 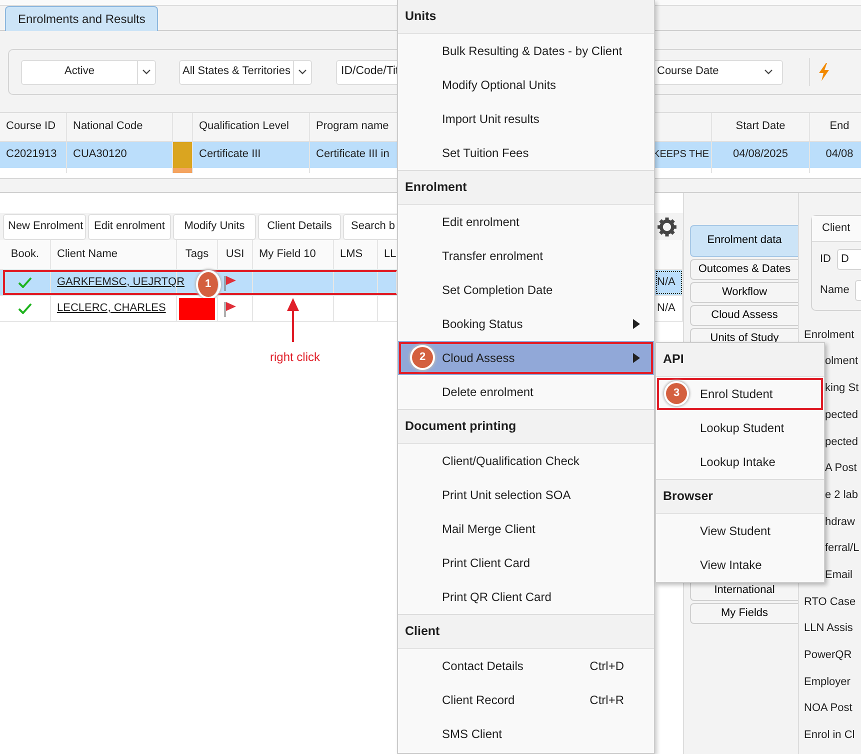 What do you see at coordinates (667, 226) in the screenshot?
I see `settings-icon` at bounding box center [667, 226].